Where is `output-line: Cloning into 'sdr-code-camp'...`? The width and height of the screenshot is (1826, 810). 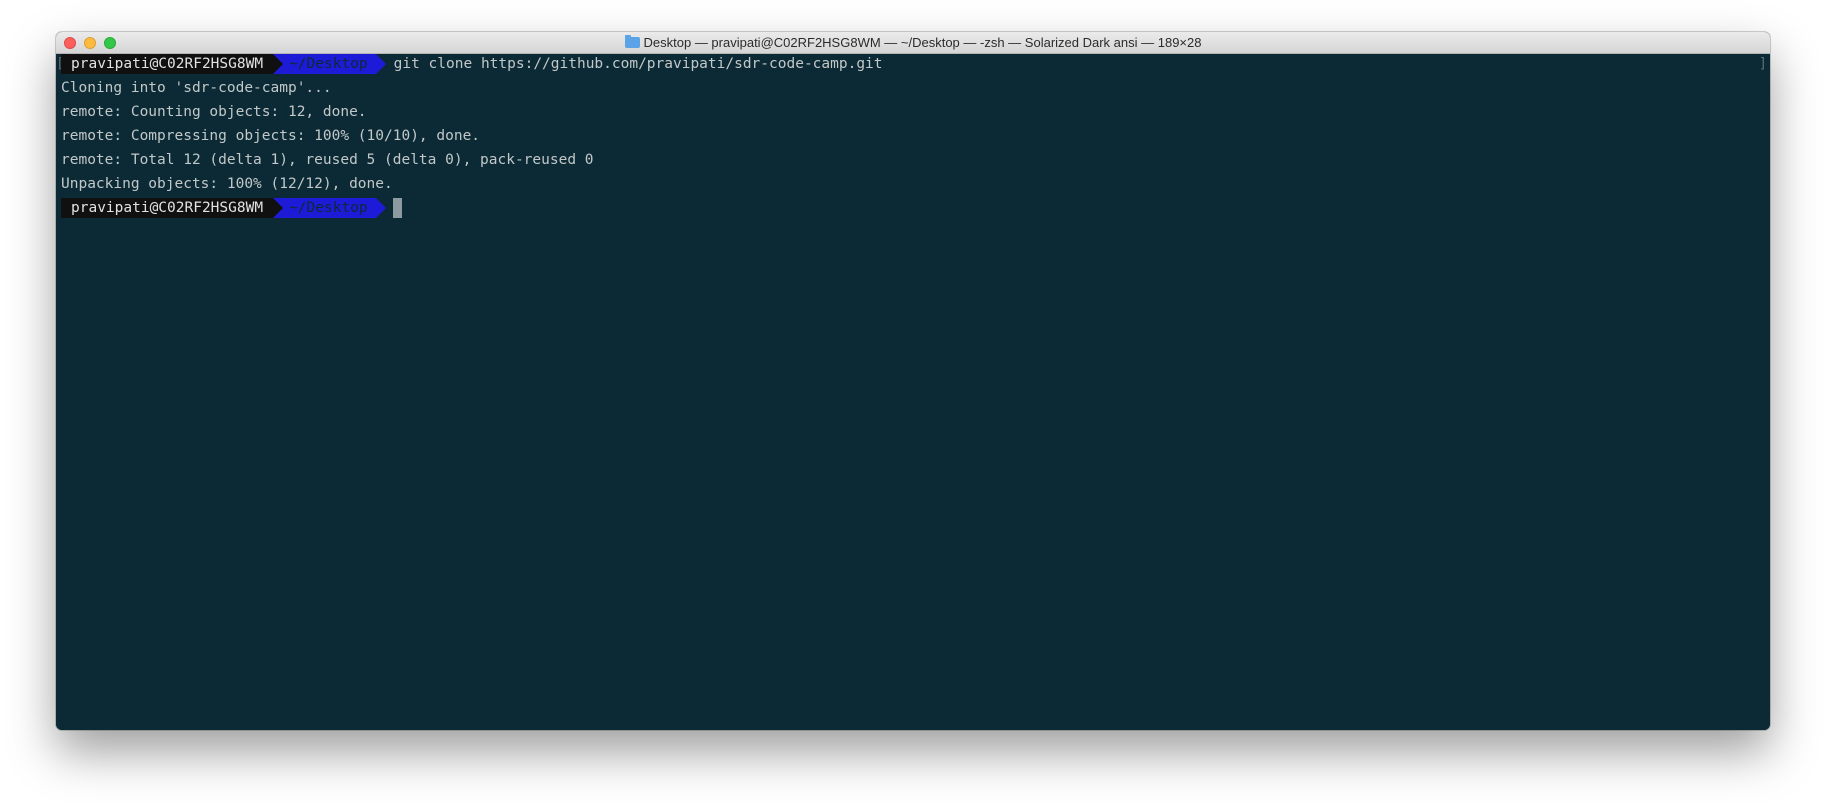 output-line: Cloning into 'sdr-code-camp'... is located at coordinates (196, 88).